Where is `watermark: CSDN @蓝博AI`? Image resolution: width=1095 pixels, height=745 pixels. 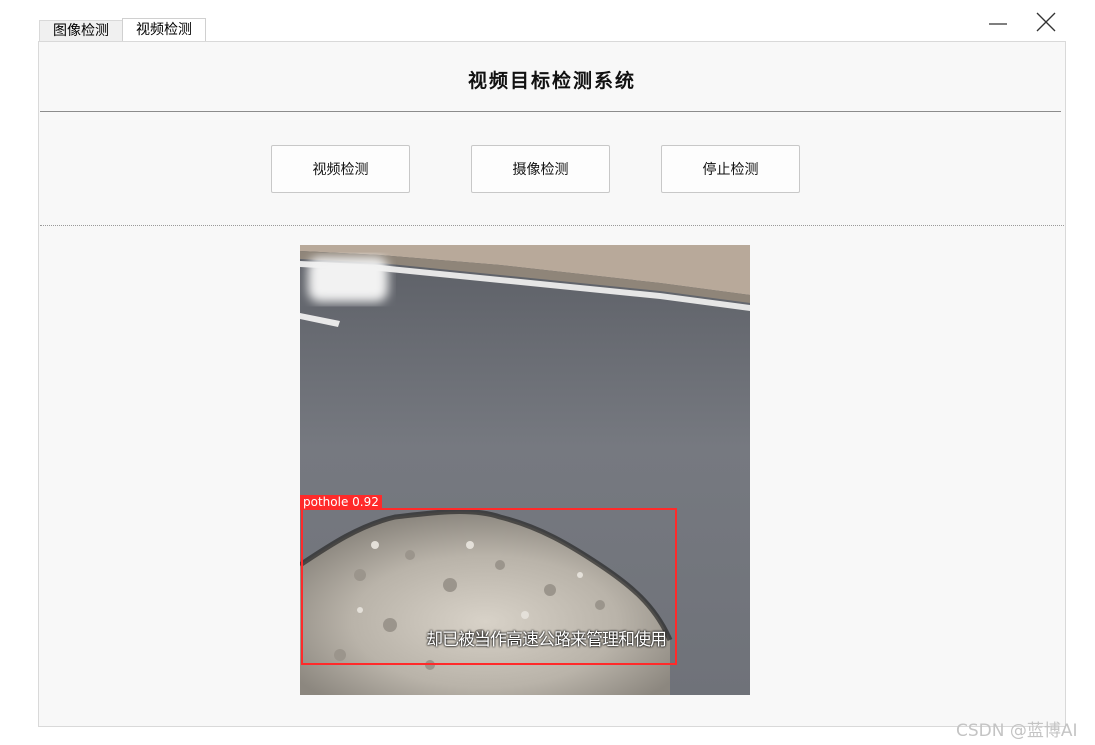 watermark: CSDN @蓝博AI is located at coordinates (1017, 731).